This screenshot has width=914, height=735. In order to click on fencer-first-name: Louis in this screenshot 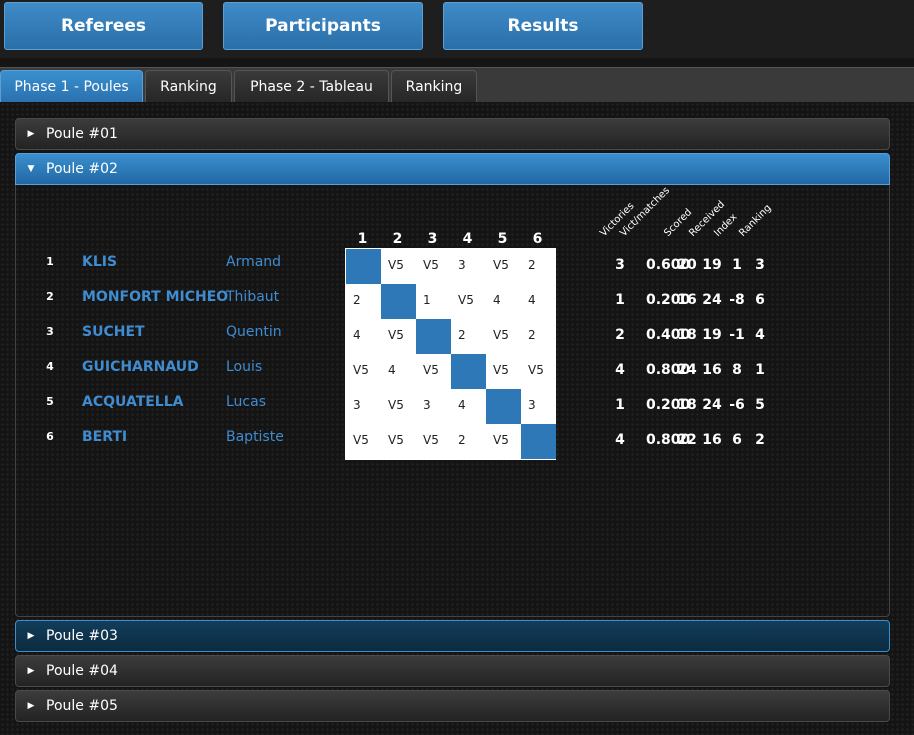, I will do `click(244, 367)`.